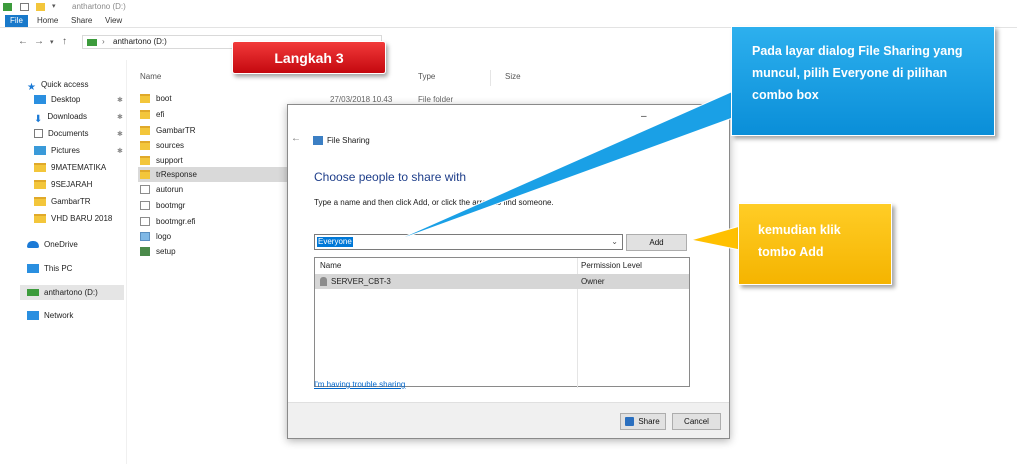  What do you see at coordinates (575, 165) in the screenshot?
I see `dialog-hint-pointer` at bounding box center [575, 165].